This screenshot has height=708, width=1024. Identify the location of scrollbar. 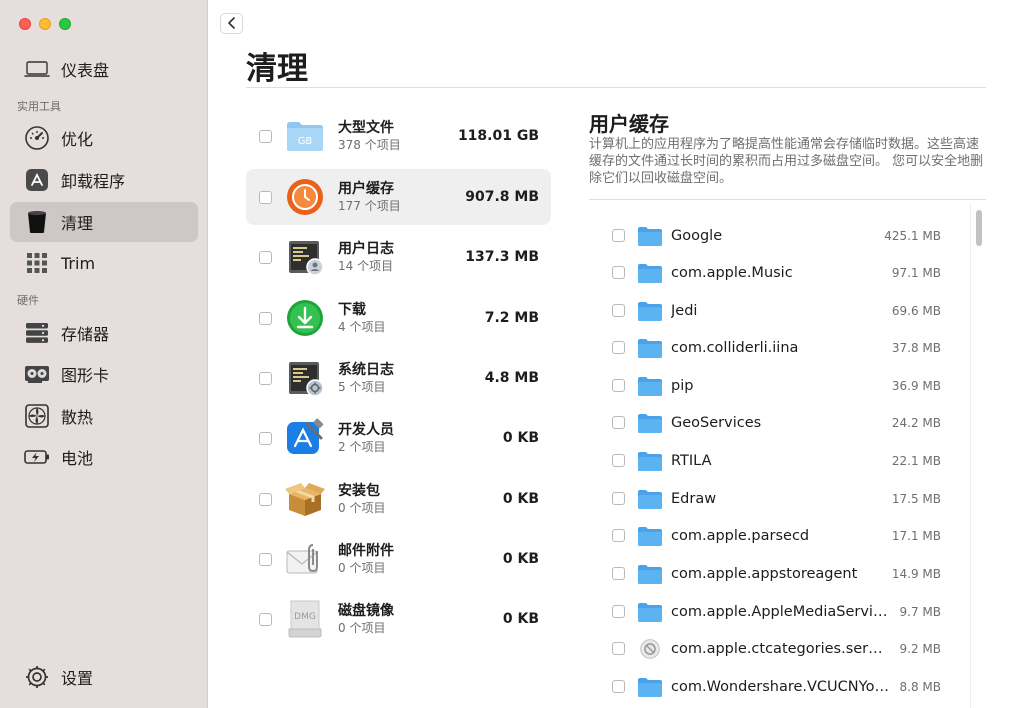
(978, 456).